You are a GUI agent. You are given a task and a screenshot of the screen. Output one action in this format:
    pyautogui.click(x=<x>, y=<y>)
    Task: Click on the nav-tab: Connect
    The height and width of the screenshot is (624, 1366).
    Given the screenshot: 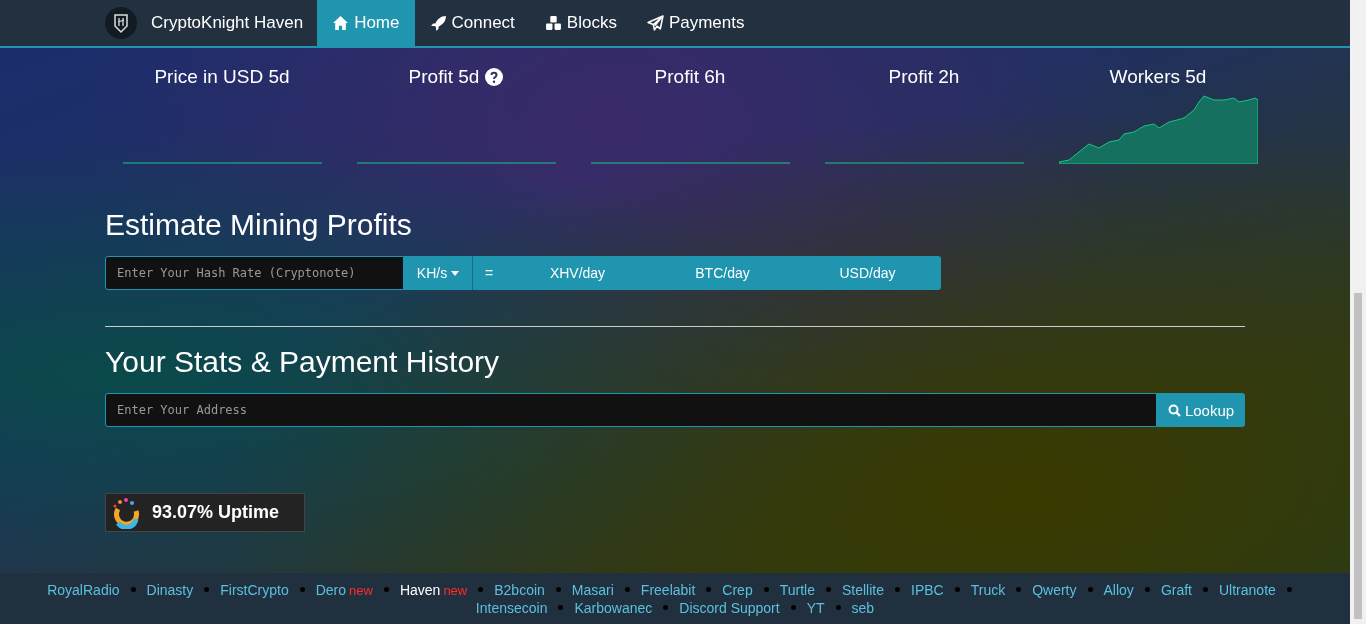 What is the action you would take?
    pyautogui.click(x=472, y=23)
    